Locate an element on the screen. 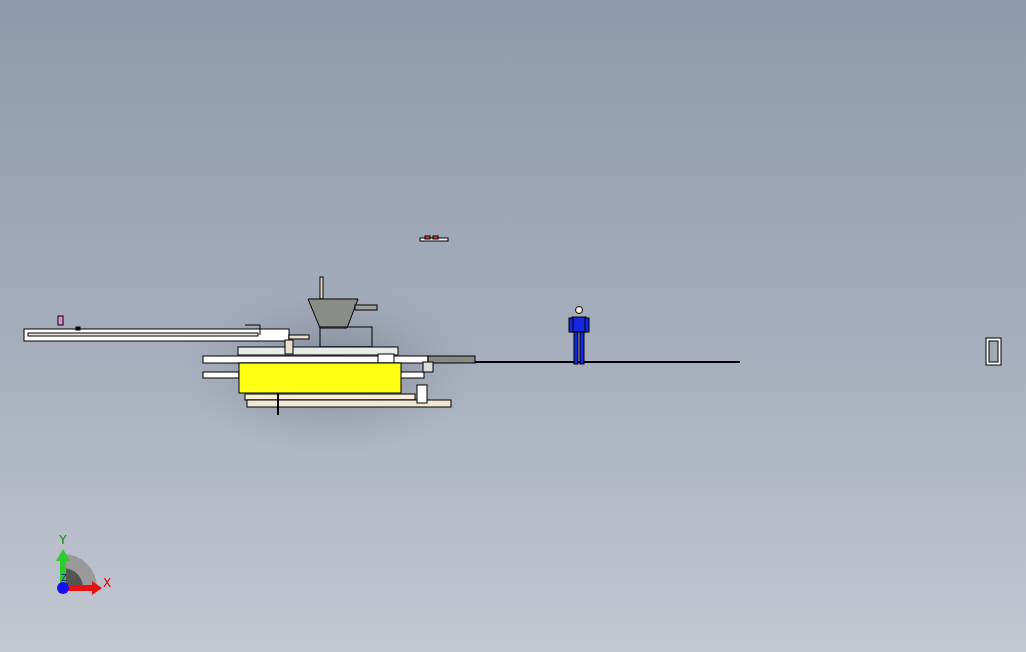  axis-label: Y is located at coordinates (63, 540).